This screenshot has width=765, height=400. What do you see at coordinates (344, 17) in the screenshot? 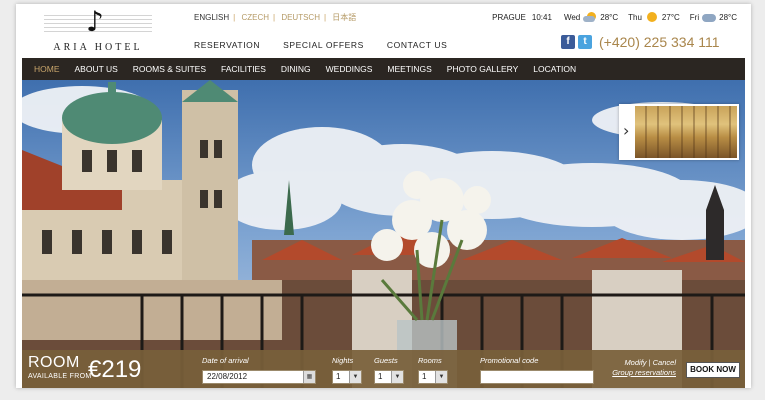
I see `lang-japanese: 日本語` at bounding box center [344, 17].